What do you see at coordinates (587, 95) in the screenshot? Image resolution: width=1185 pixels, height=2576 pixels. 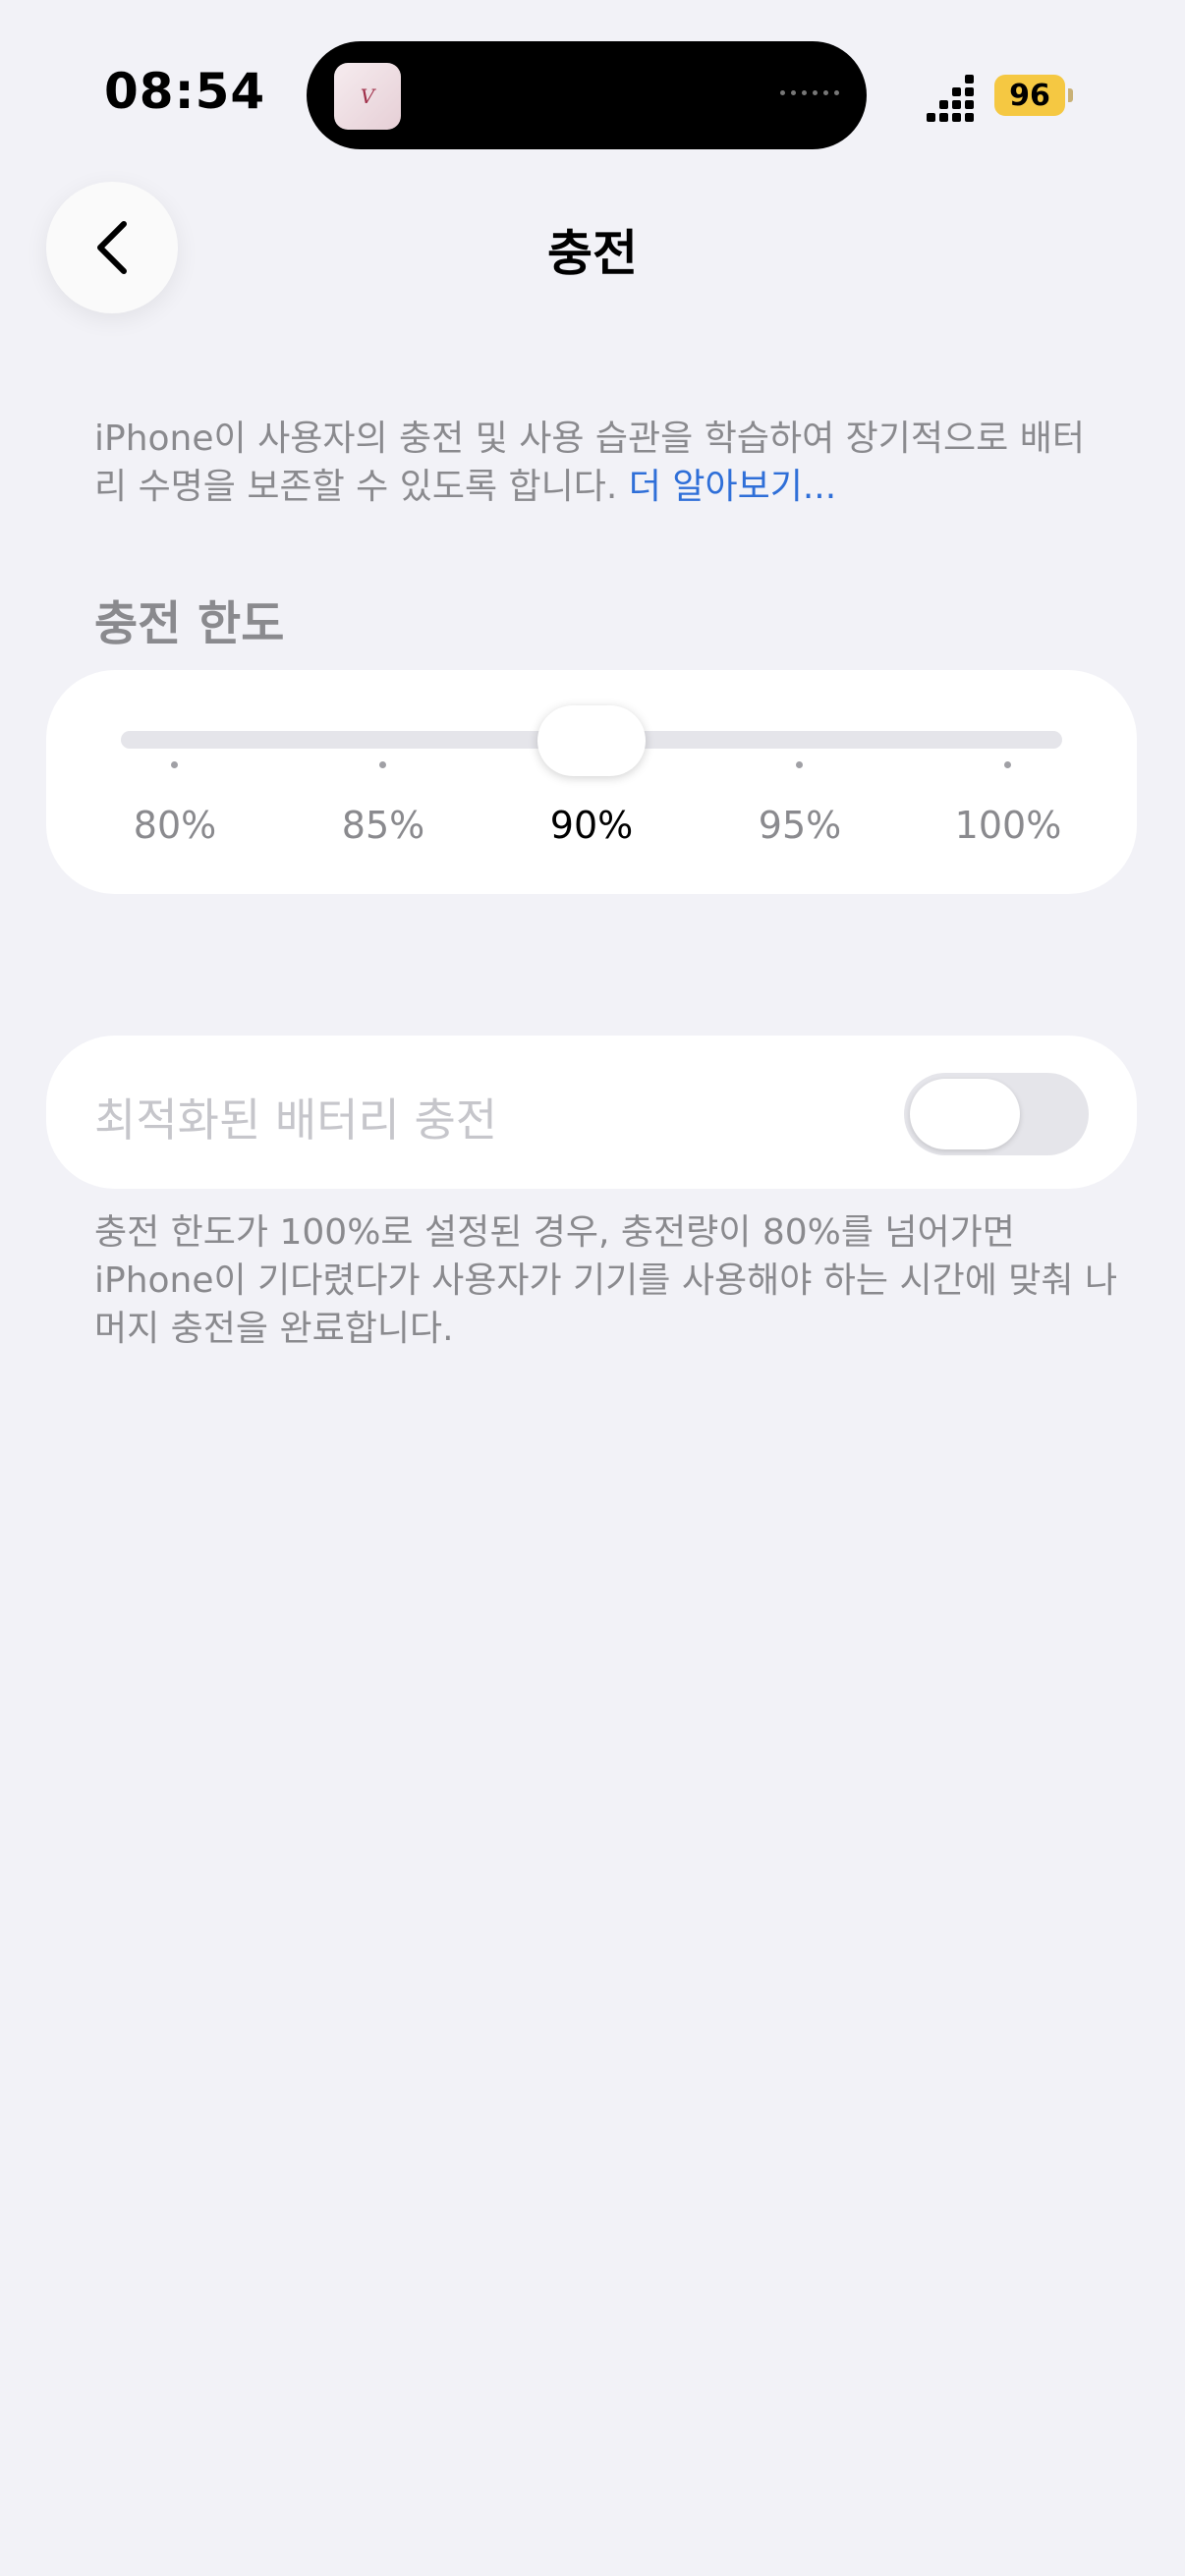 I see `dynamic-island: V` at bounding box center [587, 95].